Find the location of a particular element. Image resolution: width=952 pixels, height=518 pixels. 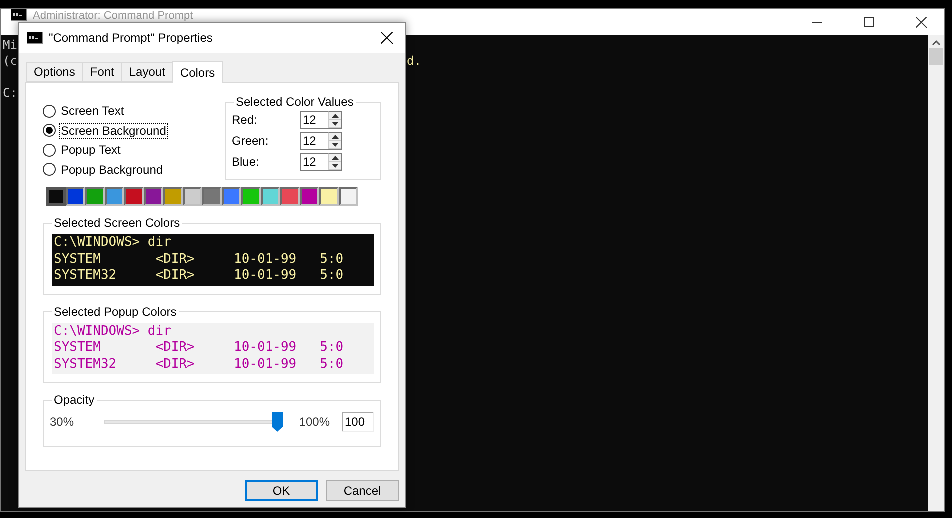

radio-label: Screen Background is located at coordinates (113, 130).